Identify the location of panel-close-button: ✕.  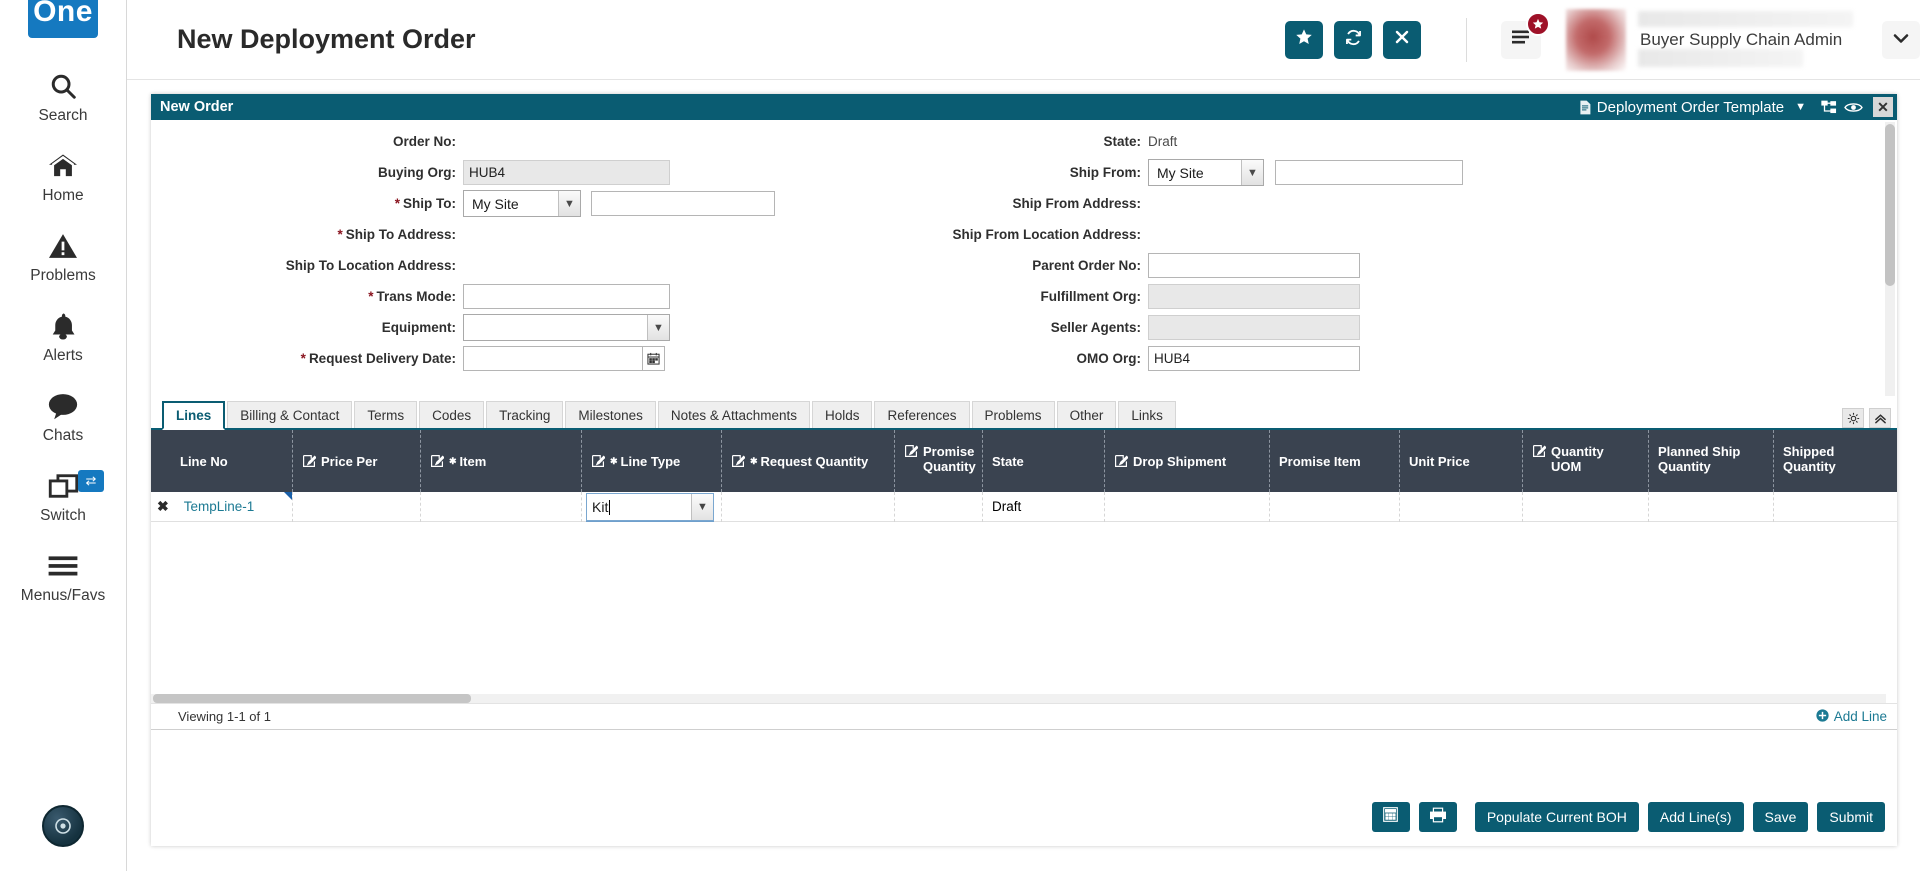
(1883, 107).